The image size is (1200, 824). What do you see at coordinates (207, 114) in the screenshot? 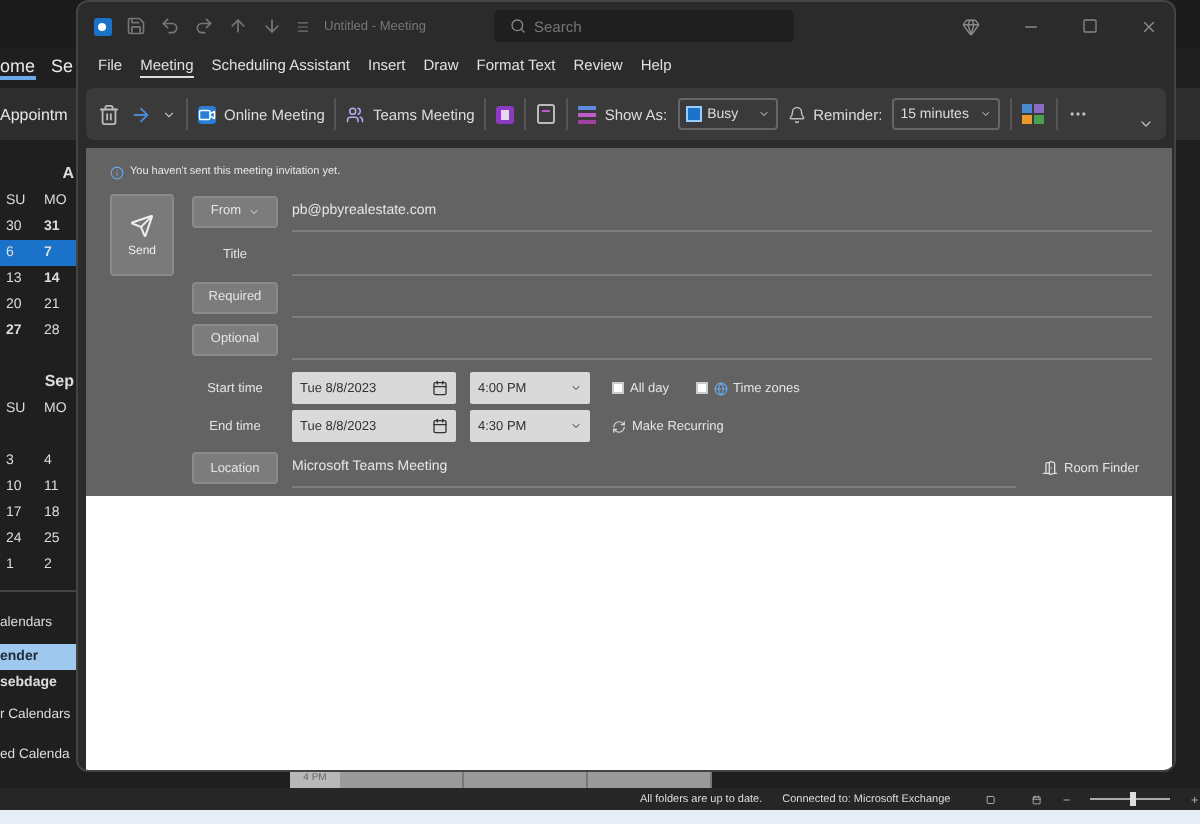
I see `video-camera-icon` at bounding box center [207, 114].